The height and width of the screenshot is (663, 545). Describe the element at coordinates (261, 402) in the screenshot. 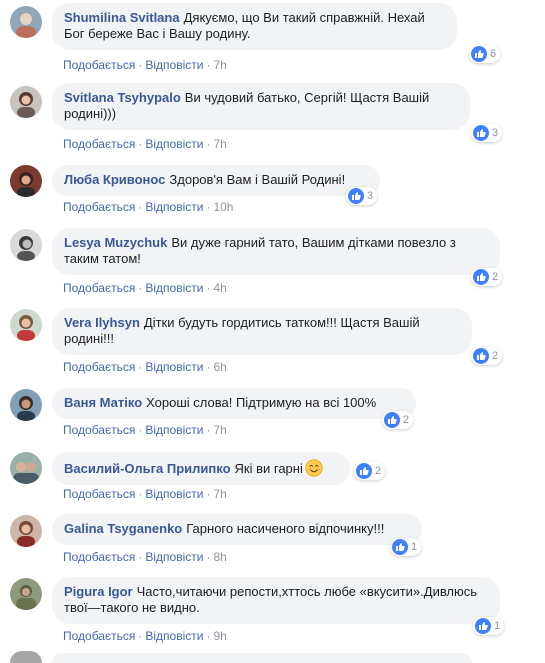

I see `comment-text: Хороші слова! Підтримую на всі 100%` at that location.